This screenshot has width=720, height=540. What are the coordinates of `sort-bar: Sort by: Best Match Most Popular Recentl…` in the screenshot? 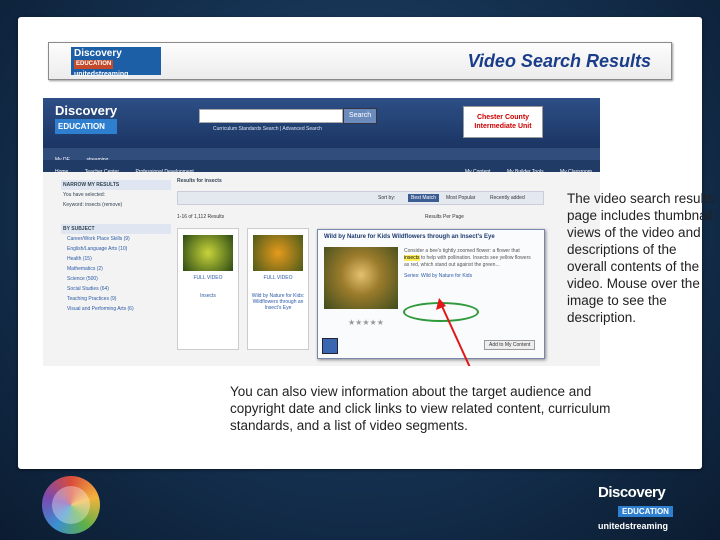 It's located at (360, 198).